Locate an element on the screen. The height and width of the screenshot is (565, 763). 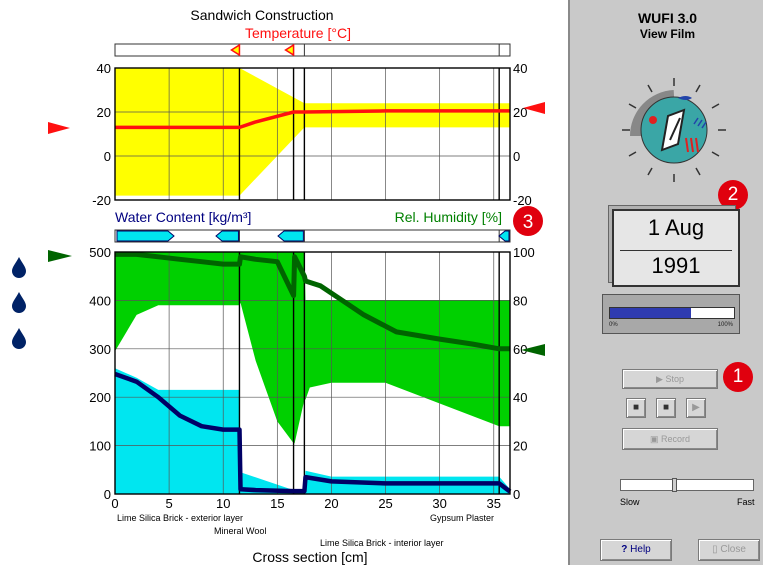
play-button: ■ is located at coordinates (666, 408).